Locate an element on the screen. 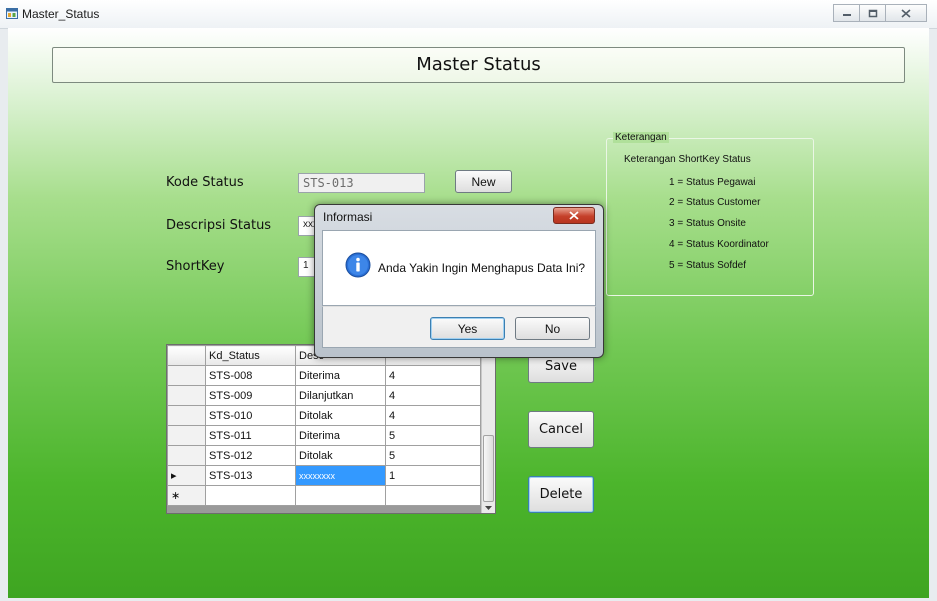 The image size is (937, 601). form-icon is located at coordinates (12, 13).